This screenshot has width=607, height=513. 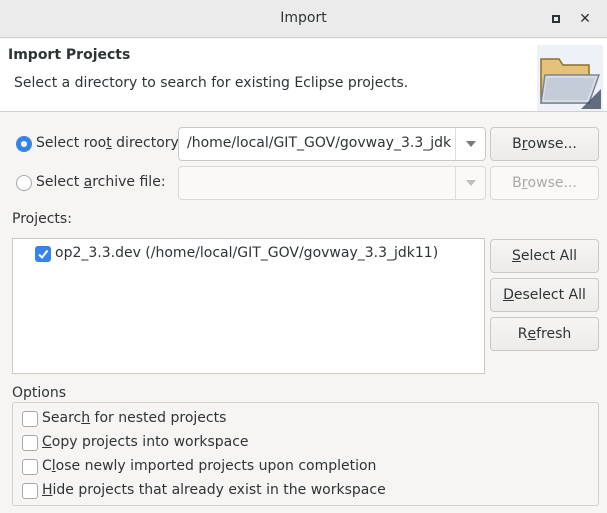 I want to click on search-nested-label: Search for nested projects, so click(x=134, y=418).